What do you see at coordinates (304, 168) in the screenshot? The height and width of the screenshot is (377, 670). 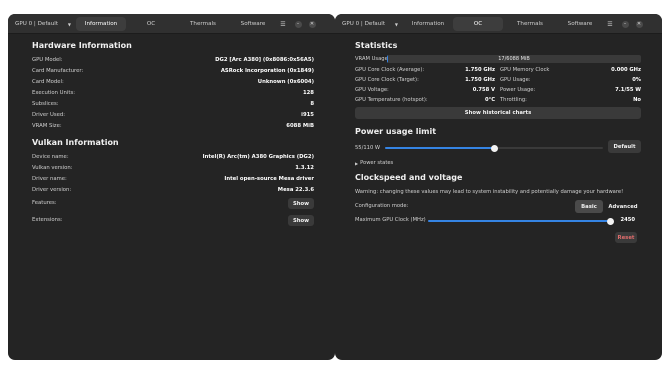 I see `vk-value: 1.3.12` at bounding box center [304, 168].